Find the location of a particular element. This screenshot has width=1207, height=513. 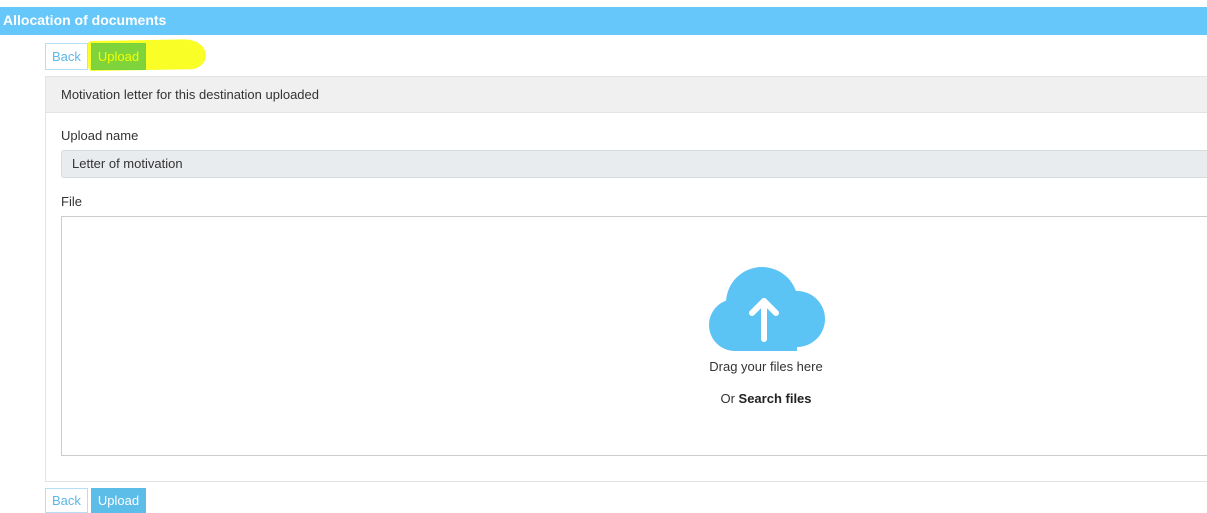

or-text: Or is located at coordinates (727, 398).